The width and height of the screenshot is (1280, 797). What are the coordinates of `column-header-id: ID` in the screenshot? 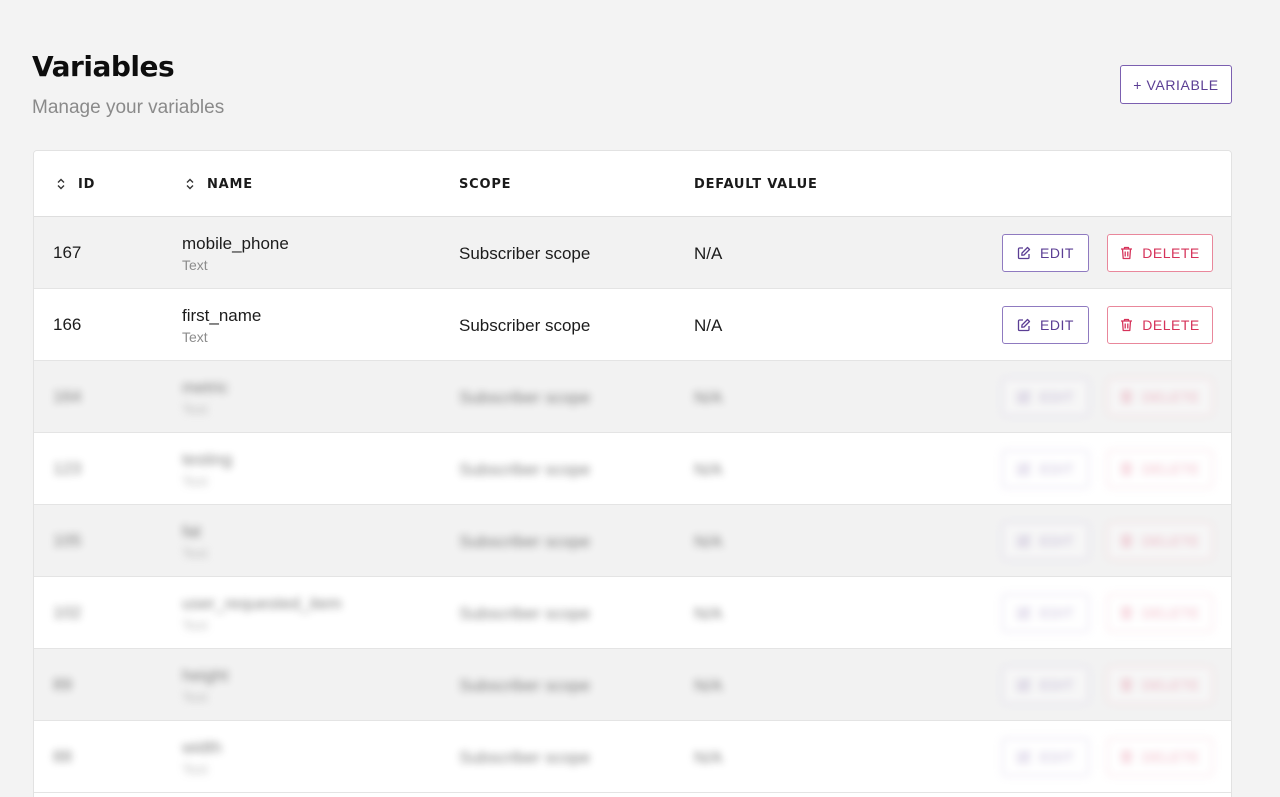 It's located at (75, 184).